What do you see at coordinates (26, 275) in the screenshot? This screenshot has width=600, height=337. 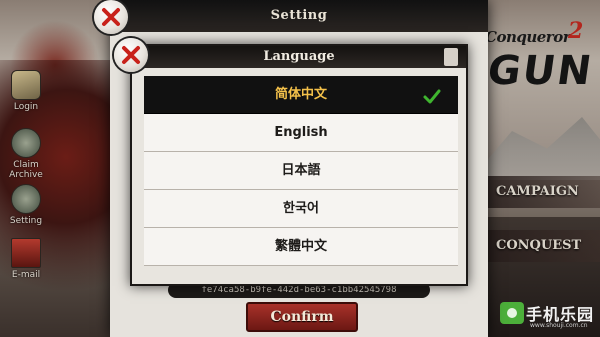 I see `side-menu-label: E-mail` at bounding box center [26, 275].